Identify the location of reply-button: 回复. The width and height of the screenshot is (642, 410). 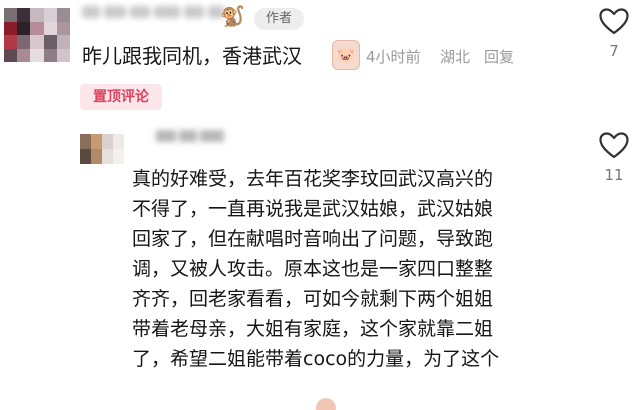
(499, 57).